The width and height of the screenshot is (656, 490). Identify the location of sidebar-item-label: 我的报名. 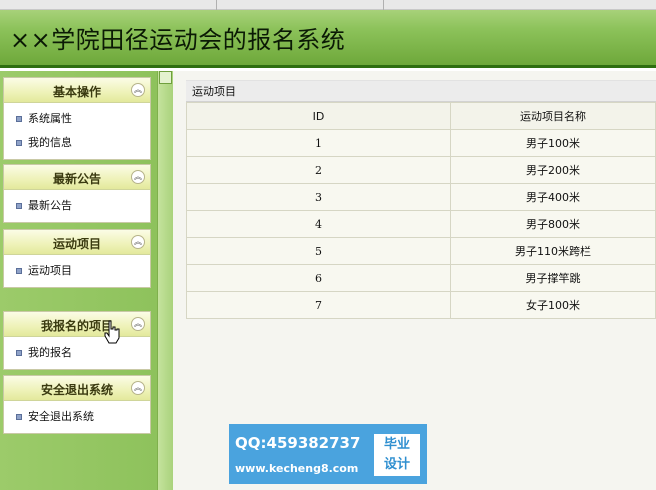
(50, 352).